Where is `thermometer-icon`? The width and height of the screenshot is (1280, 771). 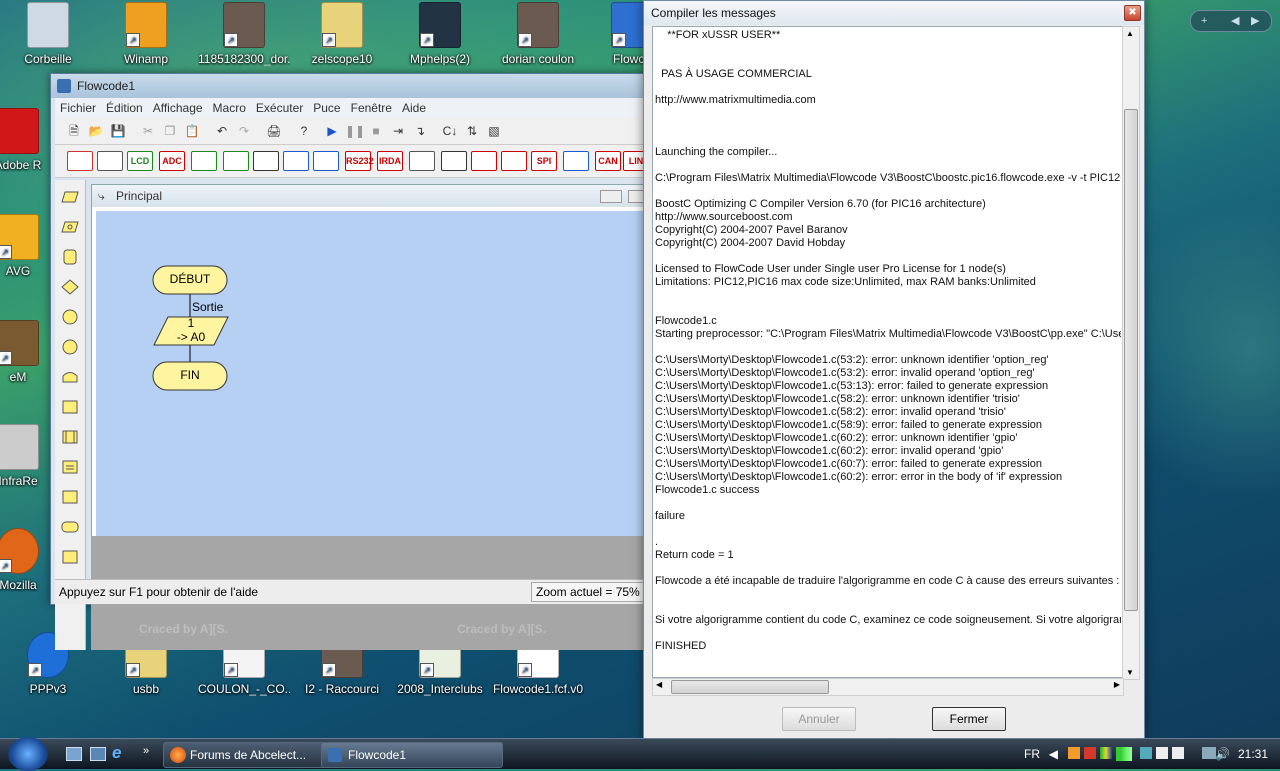 thermometer-icon is located at coordinates (514, 161).